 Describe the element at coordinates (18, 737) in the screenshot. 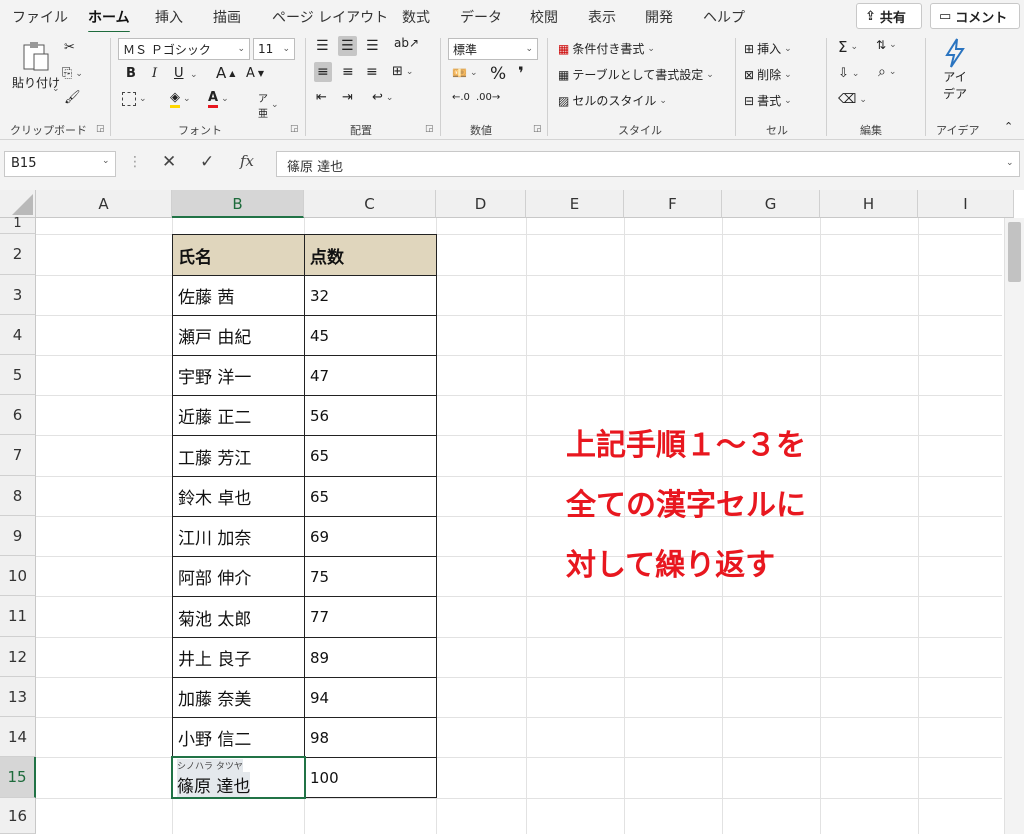

I see `row-header: 14` at that location.